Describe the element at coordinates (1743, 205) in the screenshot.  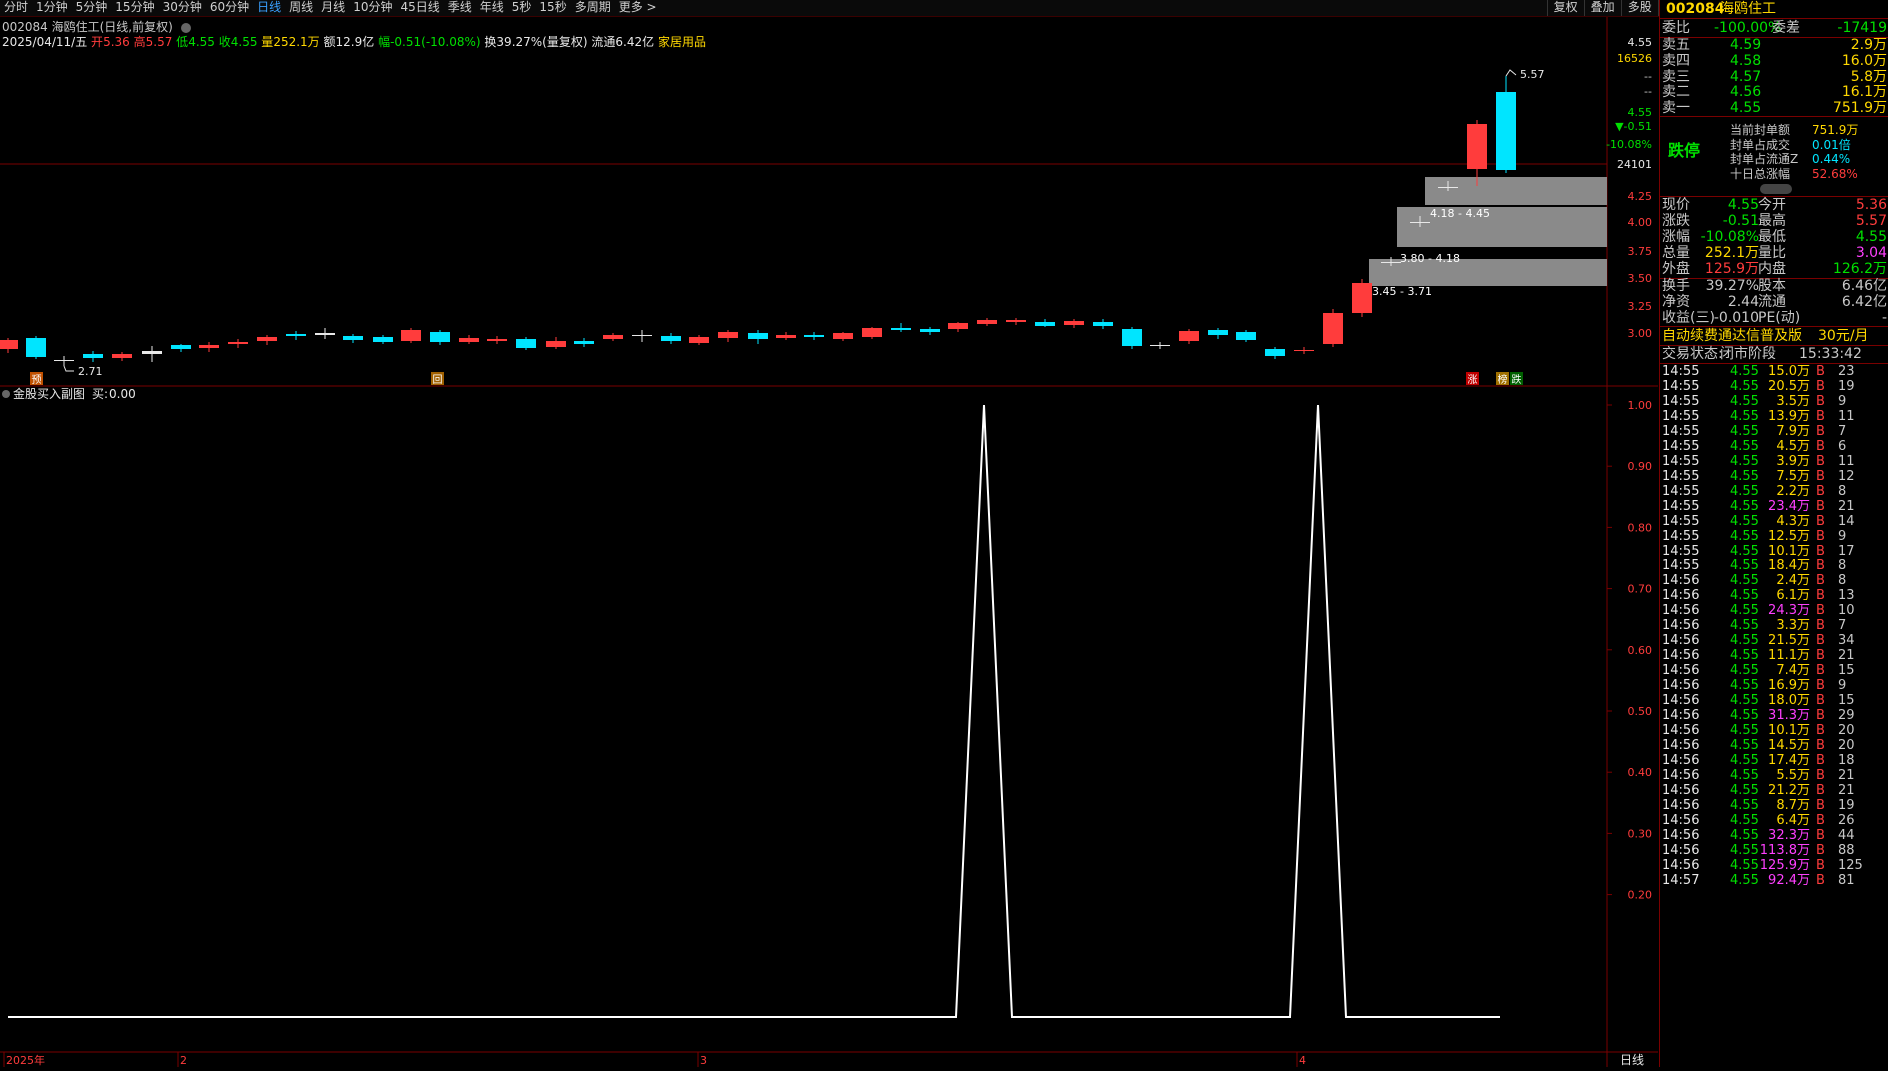
I see `stat-value: 4.55` at that location.